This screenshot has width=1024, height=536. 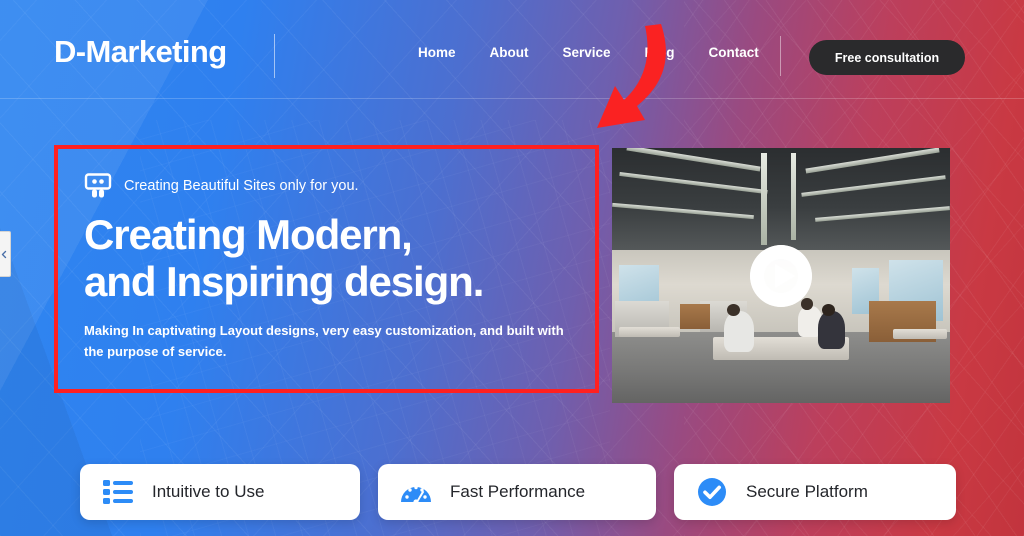 I want to click on feature-card-performance: Fast Performance, so click(x=517, y=492).